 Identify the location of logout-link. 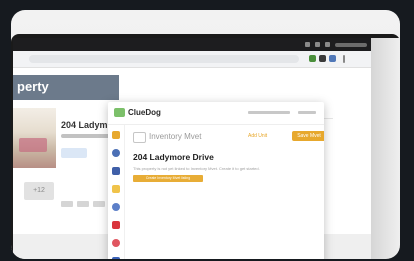
(307, 112).